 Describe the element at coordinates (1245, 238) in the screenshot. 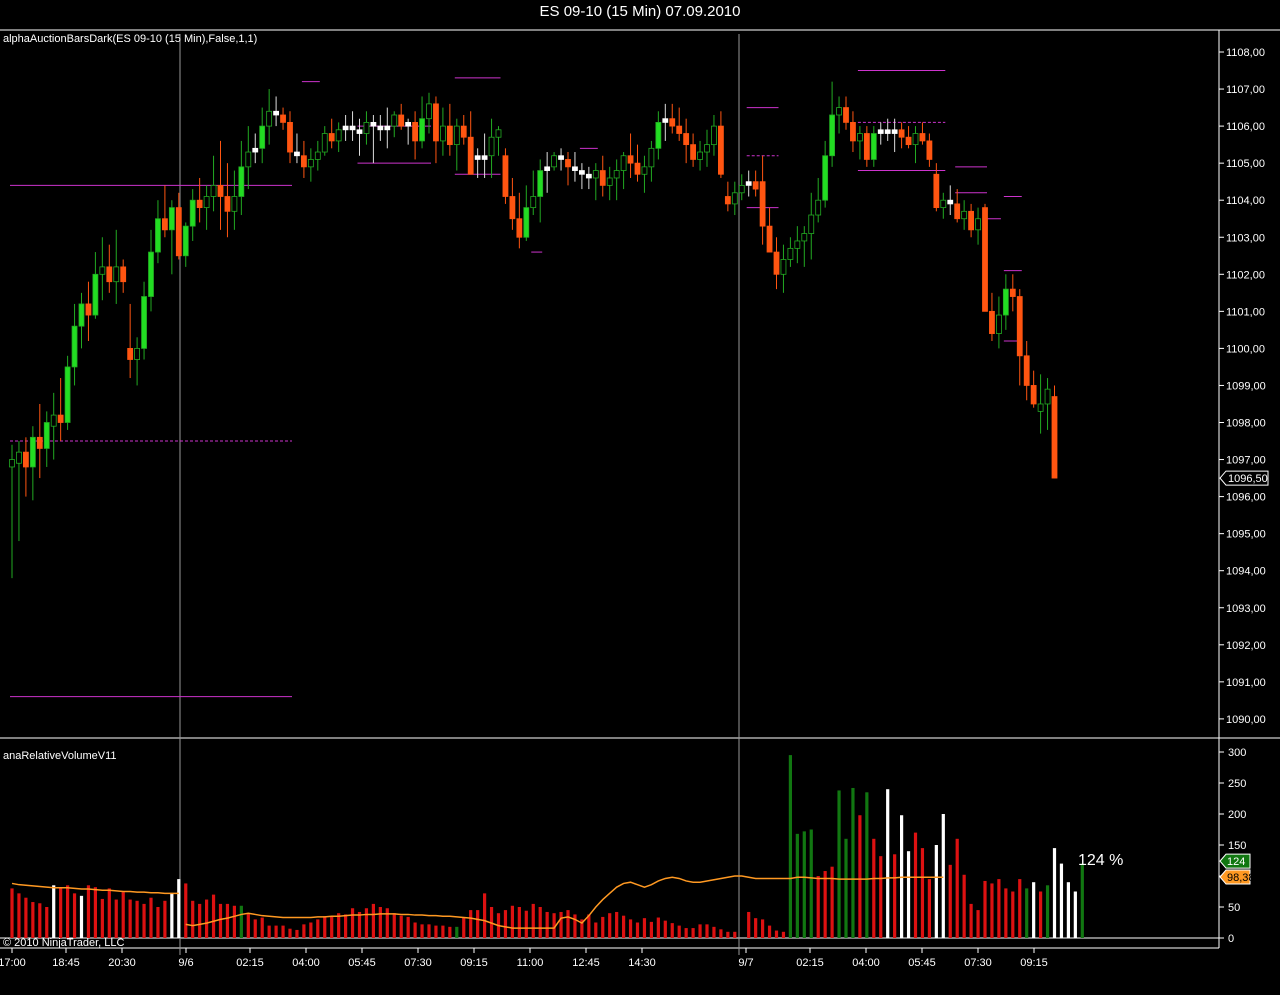

I see `y-tick-label: 1103,00` at that location.